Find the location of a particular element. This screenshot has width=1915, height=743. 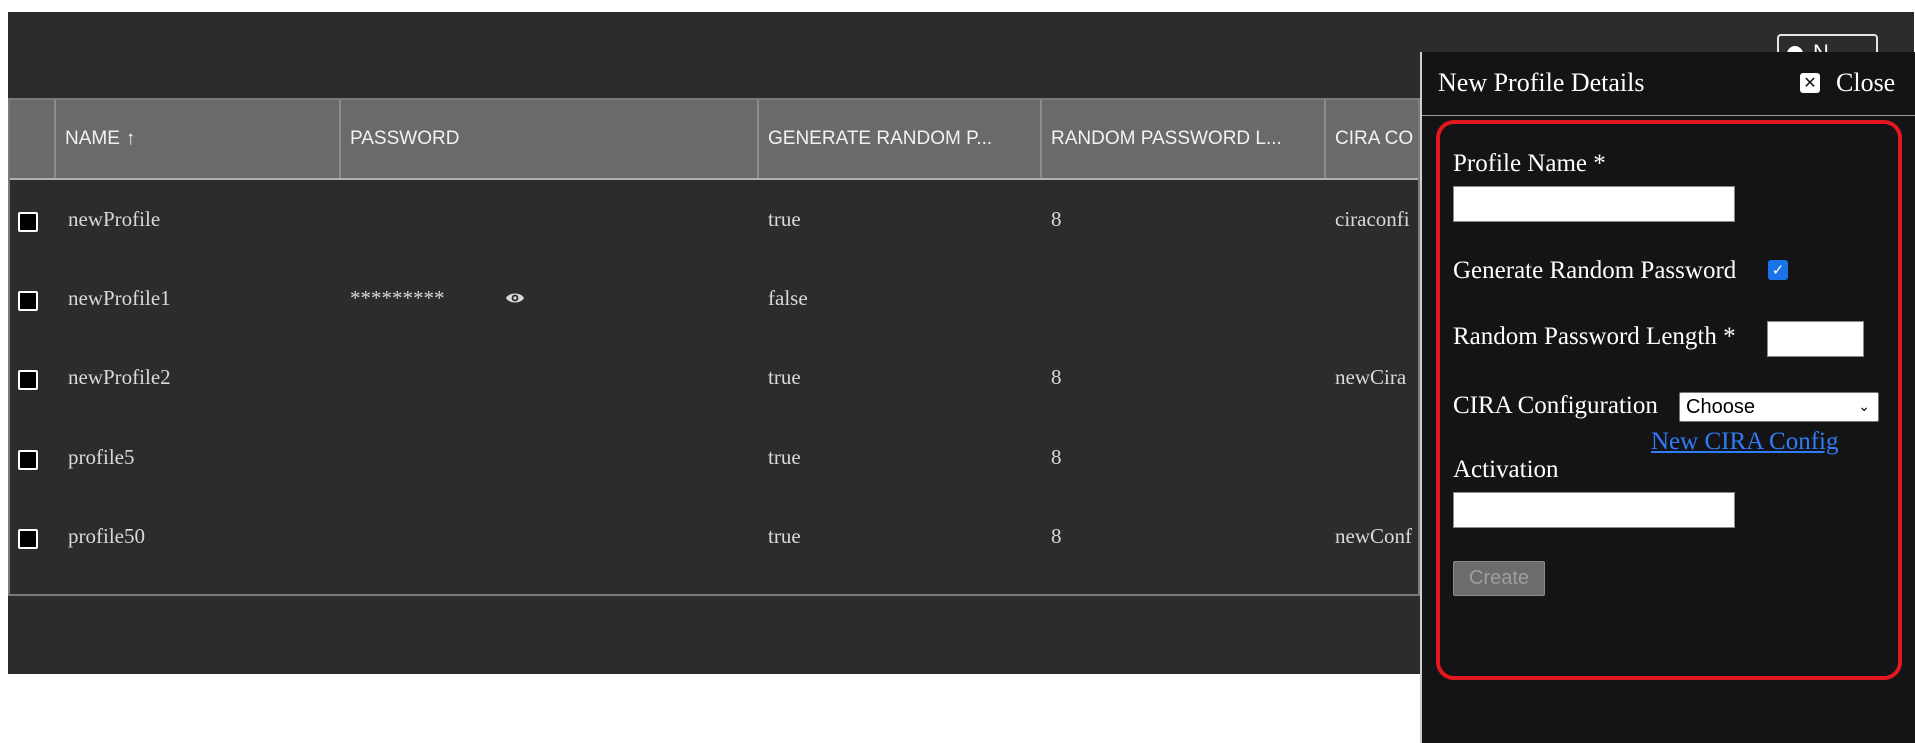

random-password-length-label: Random Password Length * is located at coordinates (1594, 336).